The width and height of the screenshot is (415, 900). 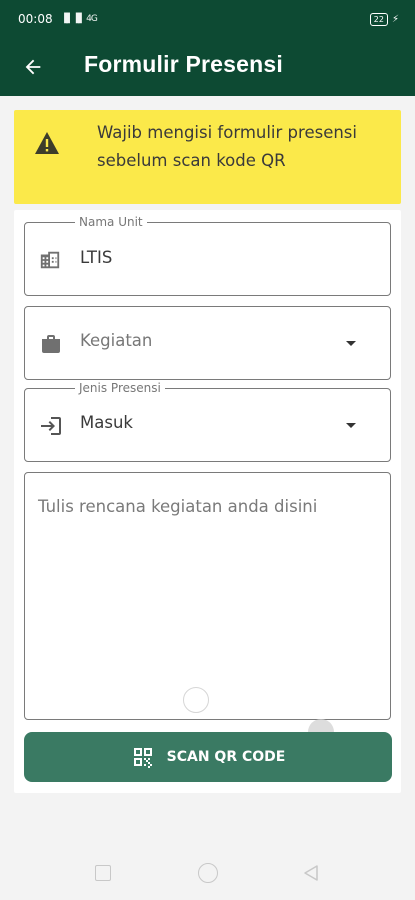 I want to click on system-nav-bar, so click(x=207, y=872).